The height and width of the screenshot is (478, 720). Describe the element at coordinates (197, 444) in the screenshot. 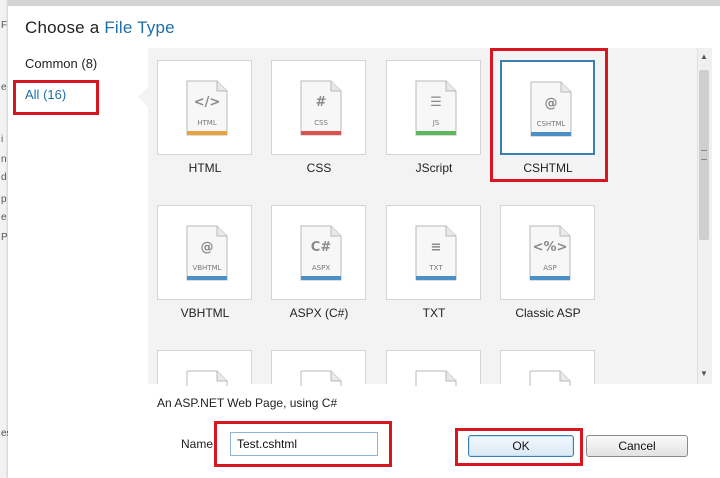

I see `name-label: Name` at that location.